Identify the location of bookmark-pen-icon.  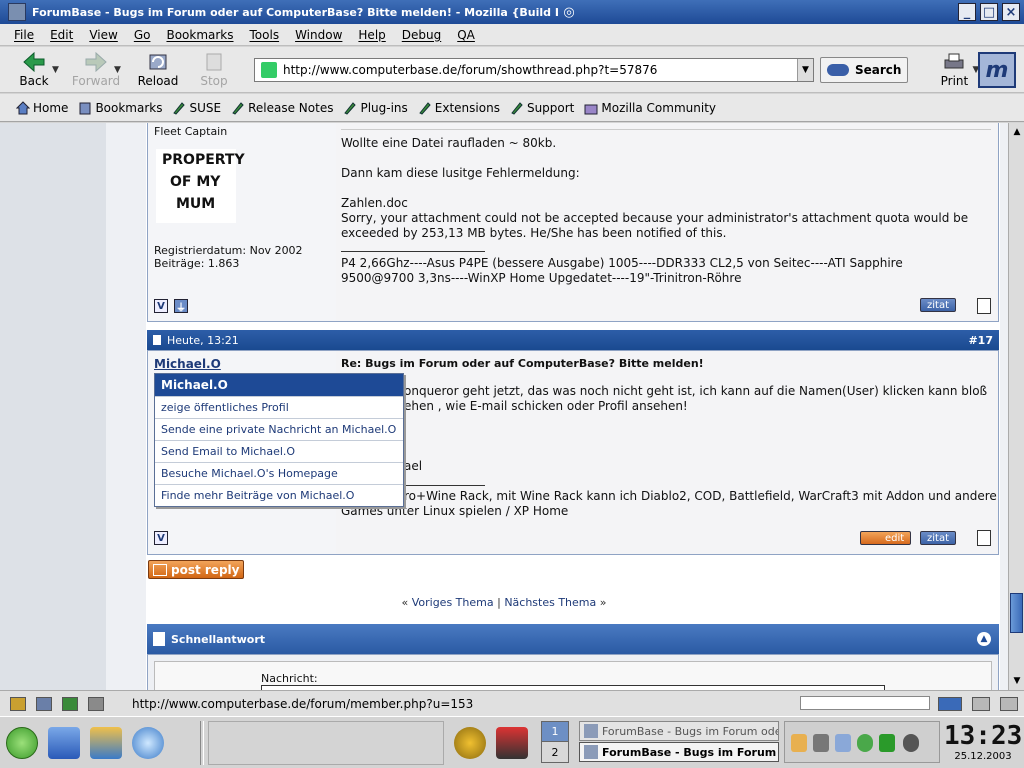
(517, 108).